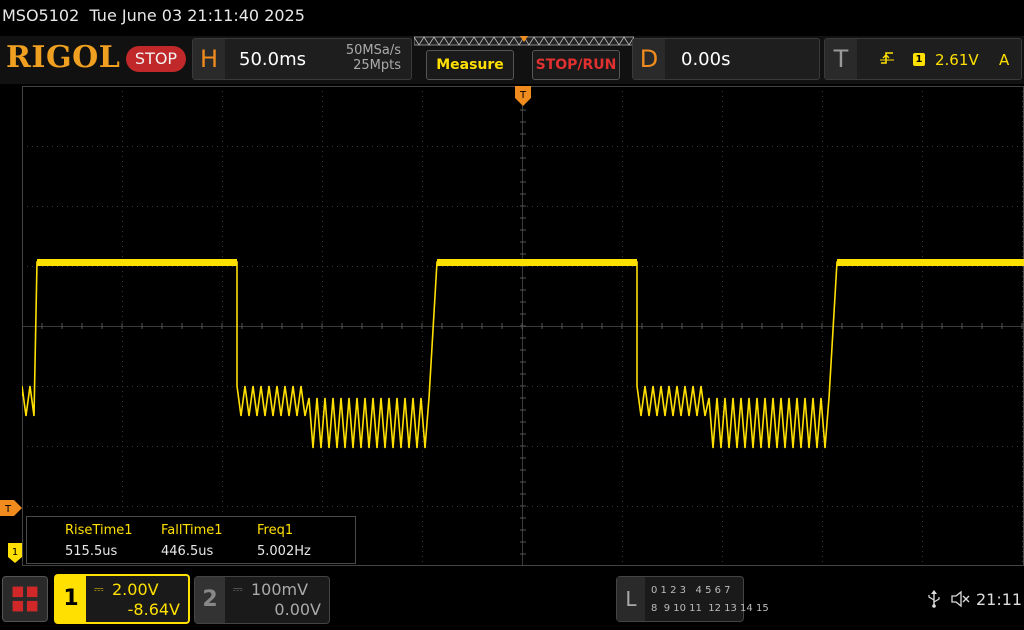 The height and width of the screenshot is (630, 1024). Describe the element at coordinates (706, 59) in the screenshot. I see `delay-value: 0.00s` at that location.